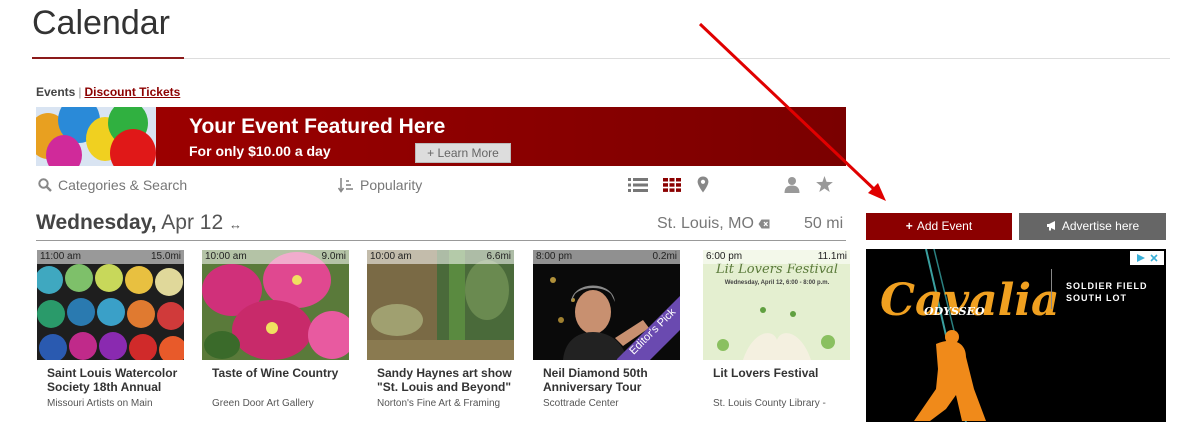  I want to click on search-icon, so click(45, 185).